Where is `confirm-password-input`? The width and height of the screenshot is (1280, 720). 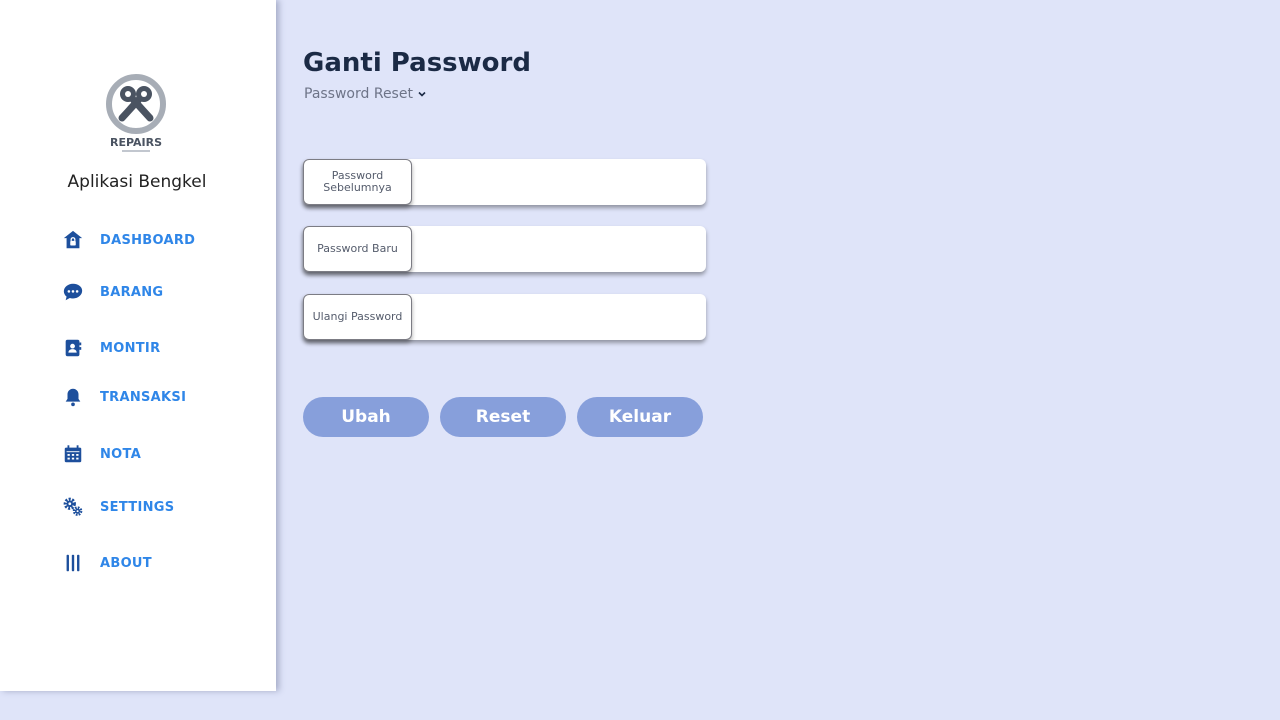
confirm-password-input is located at coordinates (557, 317).